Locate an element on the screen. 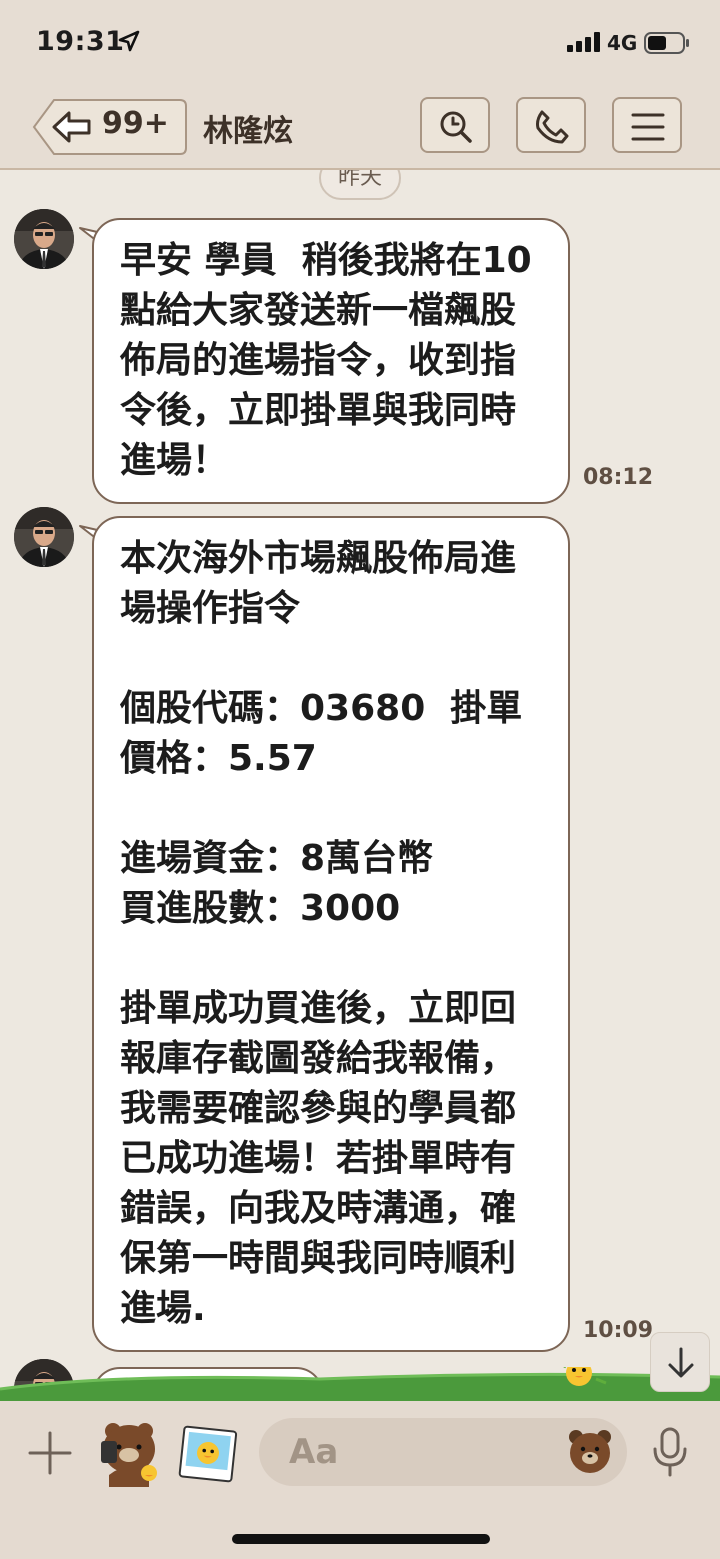 The height and width of the screenshot is (1559, 720). phone-icon is located at coordinates (552, 127).